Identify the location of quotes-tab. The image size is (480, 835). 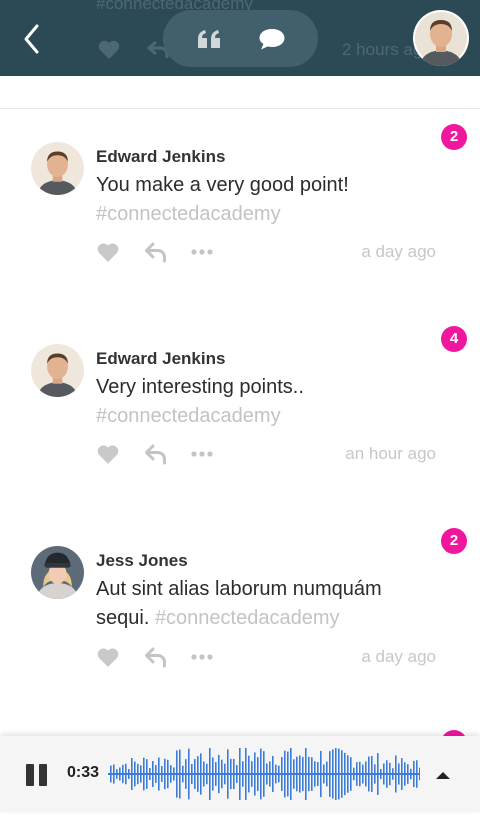
(209, 39).